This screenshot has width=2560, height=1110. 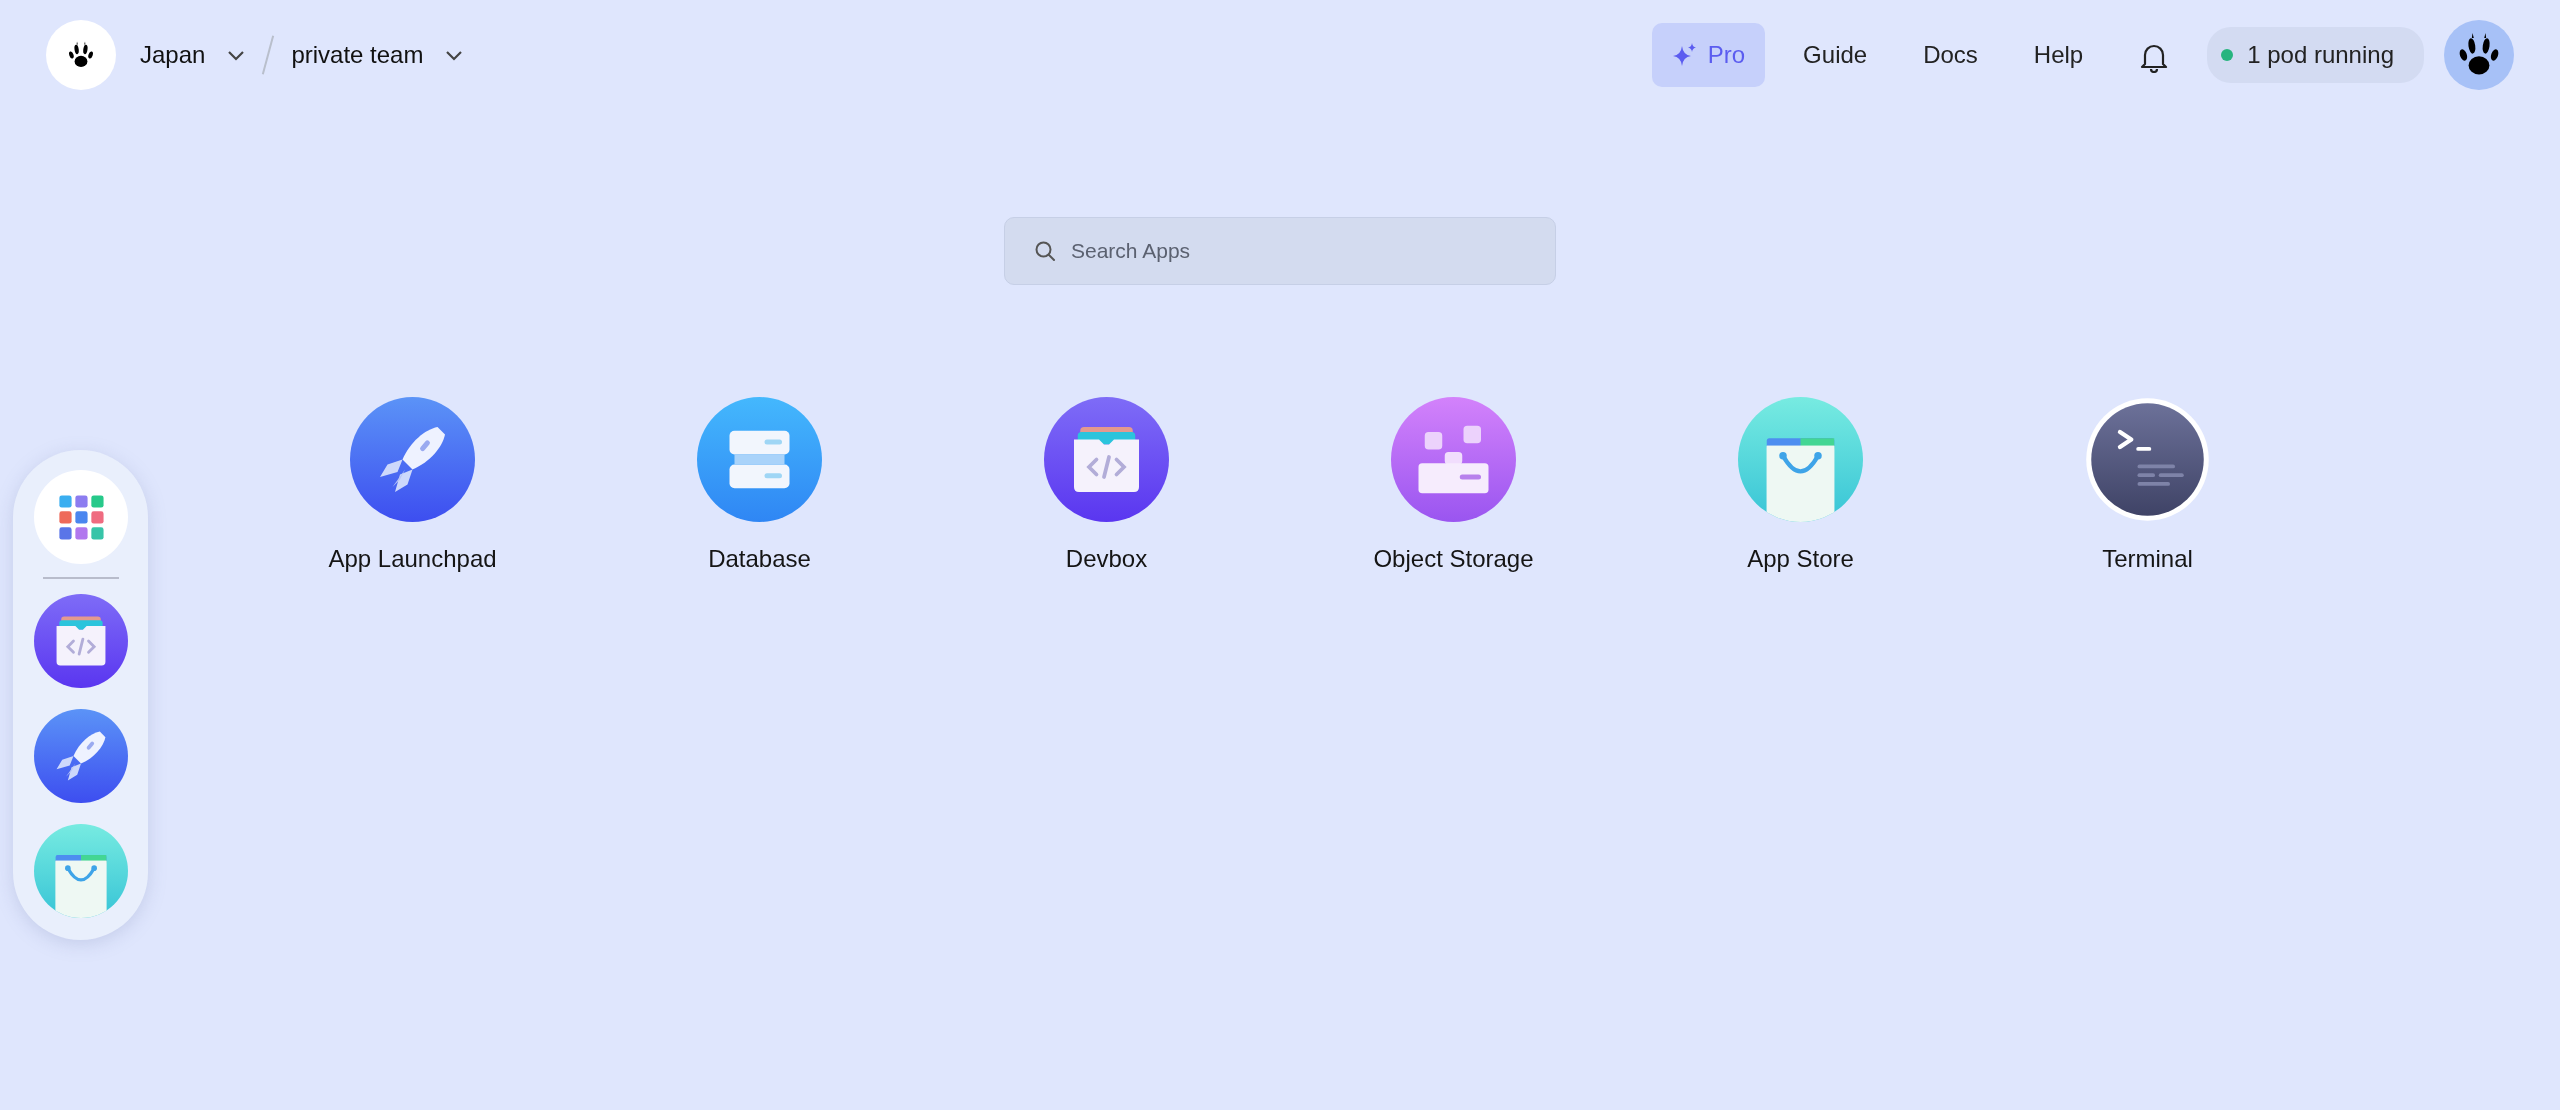 What do you see at coordinates (1950, 55) in the screenshot?
I see `nav-link: Docs` at bounding box center [1950, 55].